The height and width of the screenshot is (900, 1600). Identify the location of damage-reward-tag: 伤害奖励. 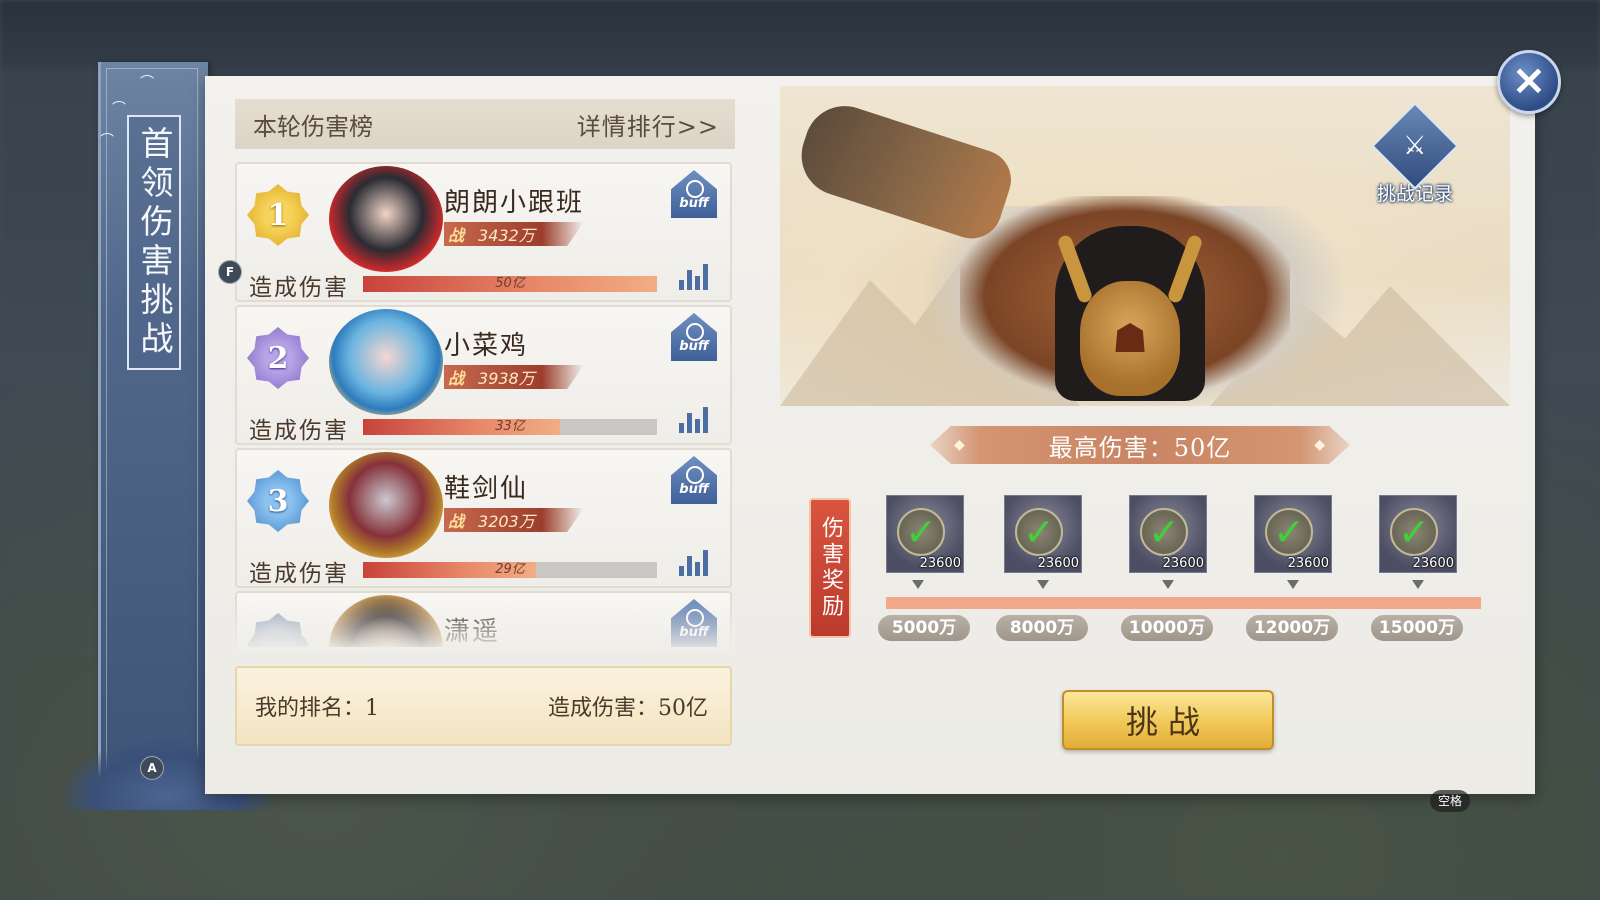
(830, 568).